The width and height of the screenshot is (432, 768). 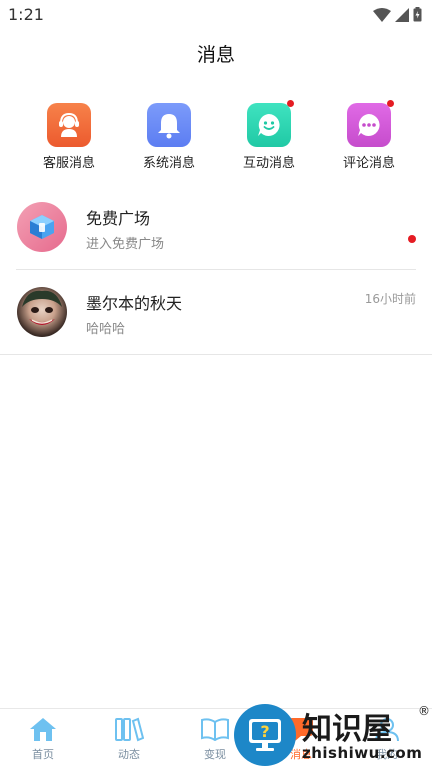 I want to click on category-interaction: 互动消息, so click(x=269, y=135).